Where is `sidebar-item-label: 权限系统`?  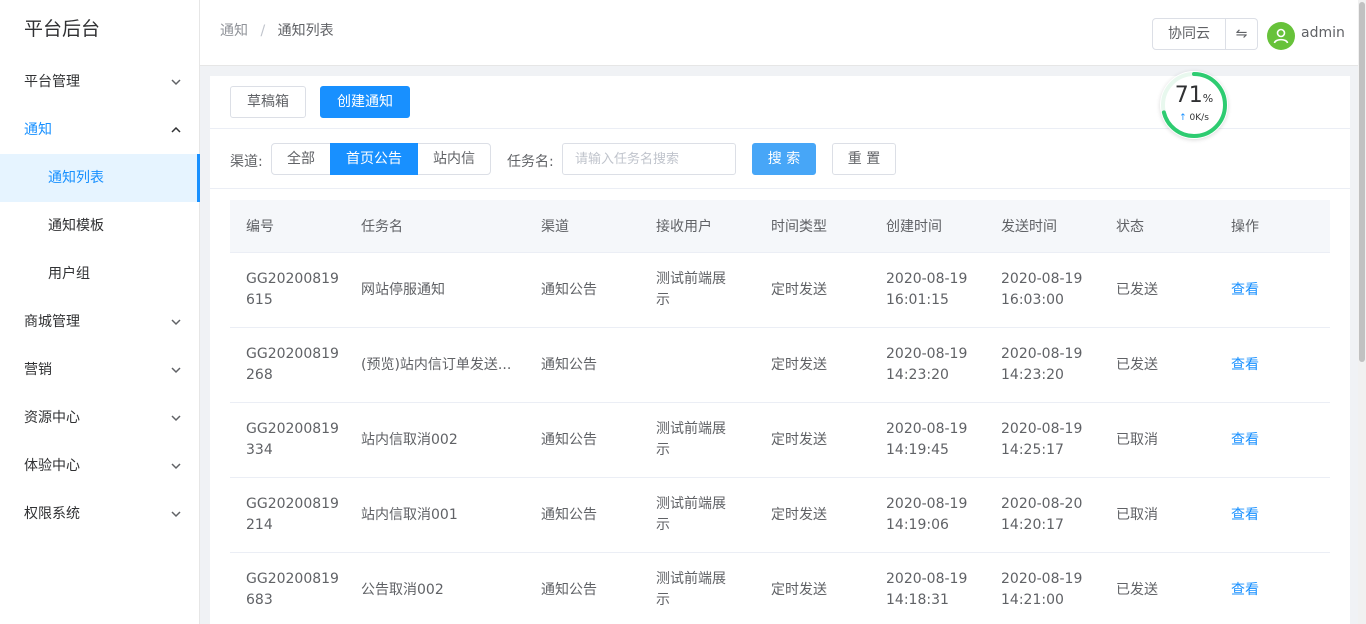 sidebar-item-label: 权限系统 is located at coordinates (52, 514).